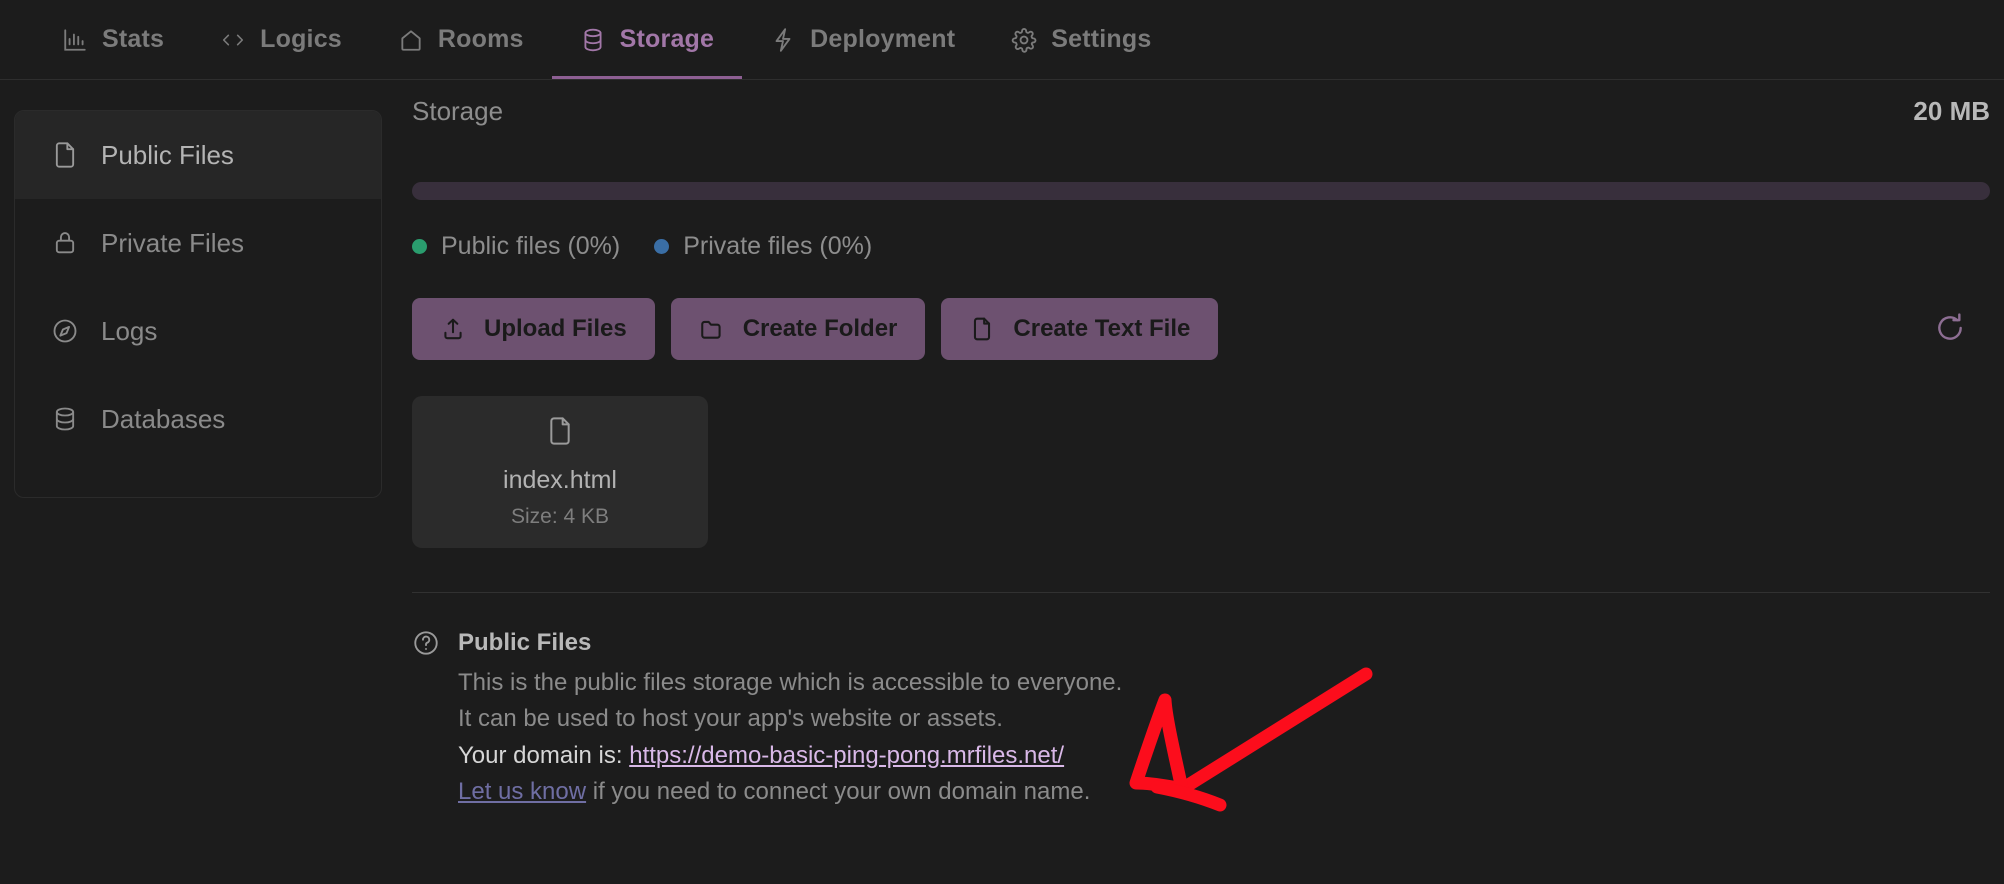 The image size is (2004, 884). I want to click on lightning-icon, so click(783, 40).